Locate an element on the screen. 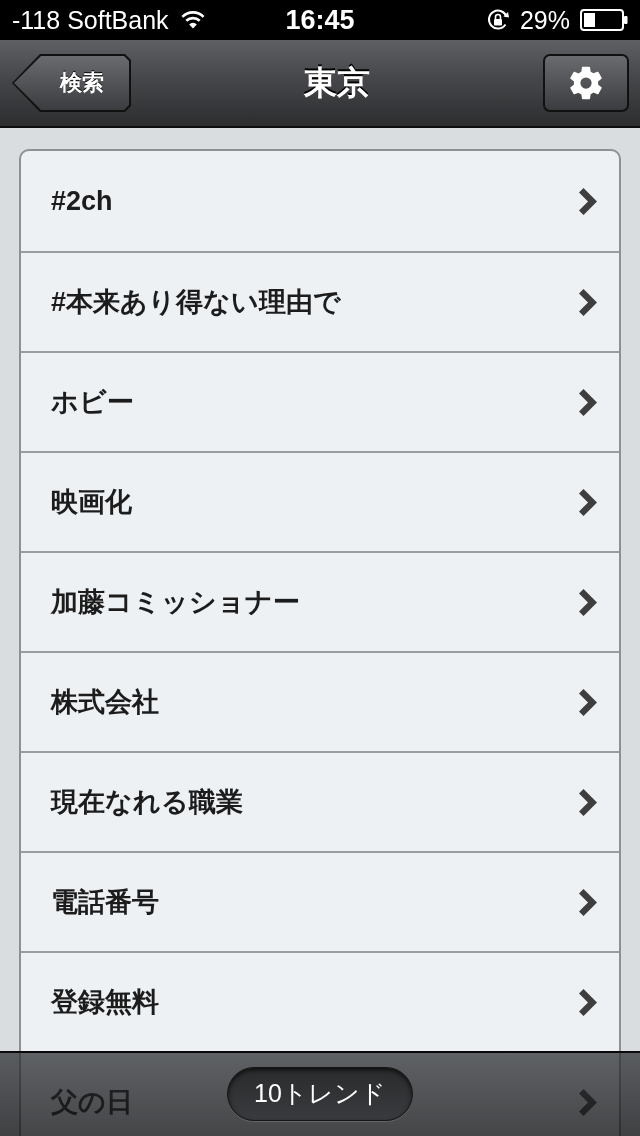  back-button: 検索 is located at coordinates (71, 83).